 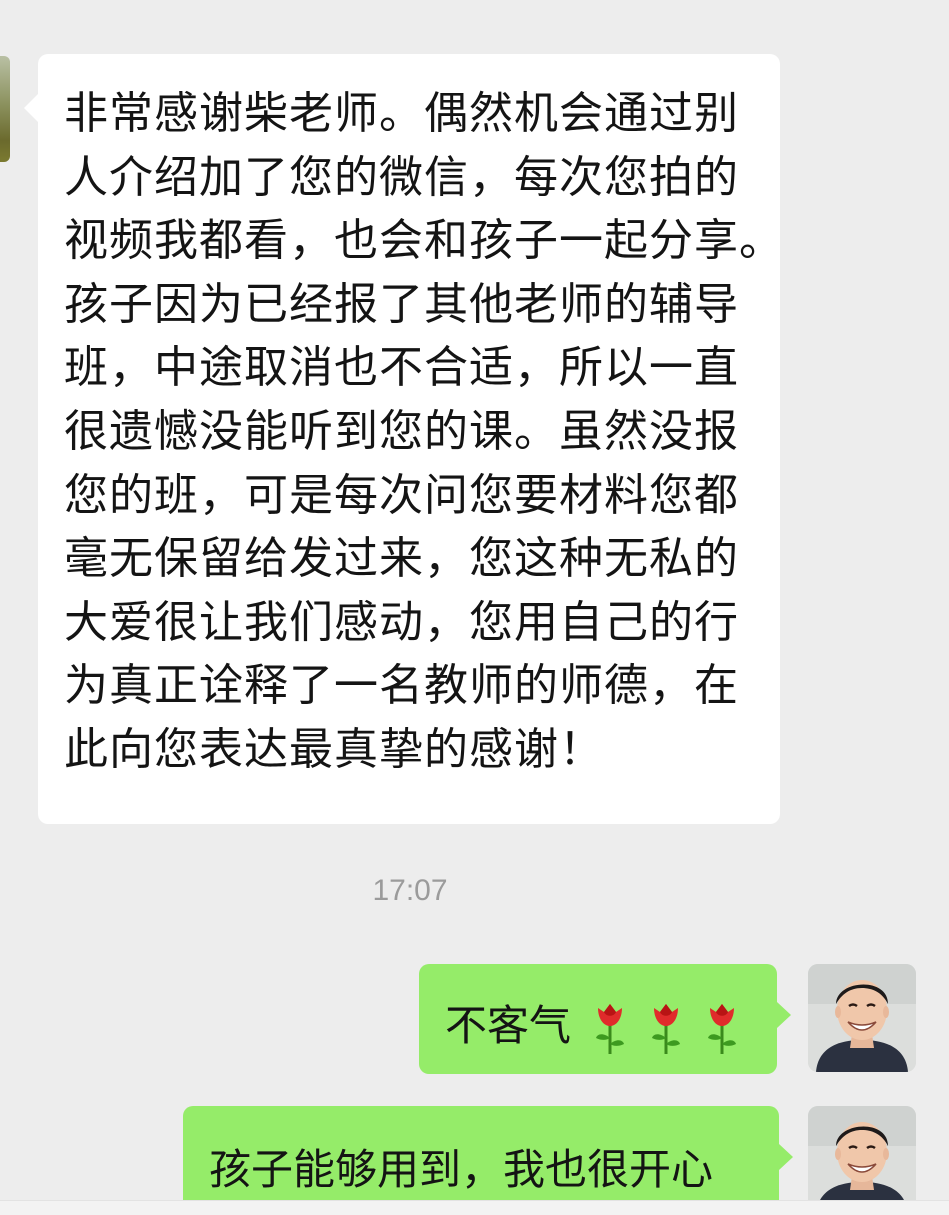 I want to click on outgoing-message-bubble: 孩子能够用到，我也很开心, so click(x=488, y=1160).